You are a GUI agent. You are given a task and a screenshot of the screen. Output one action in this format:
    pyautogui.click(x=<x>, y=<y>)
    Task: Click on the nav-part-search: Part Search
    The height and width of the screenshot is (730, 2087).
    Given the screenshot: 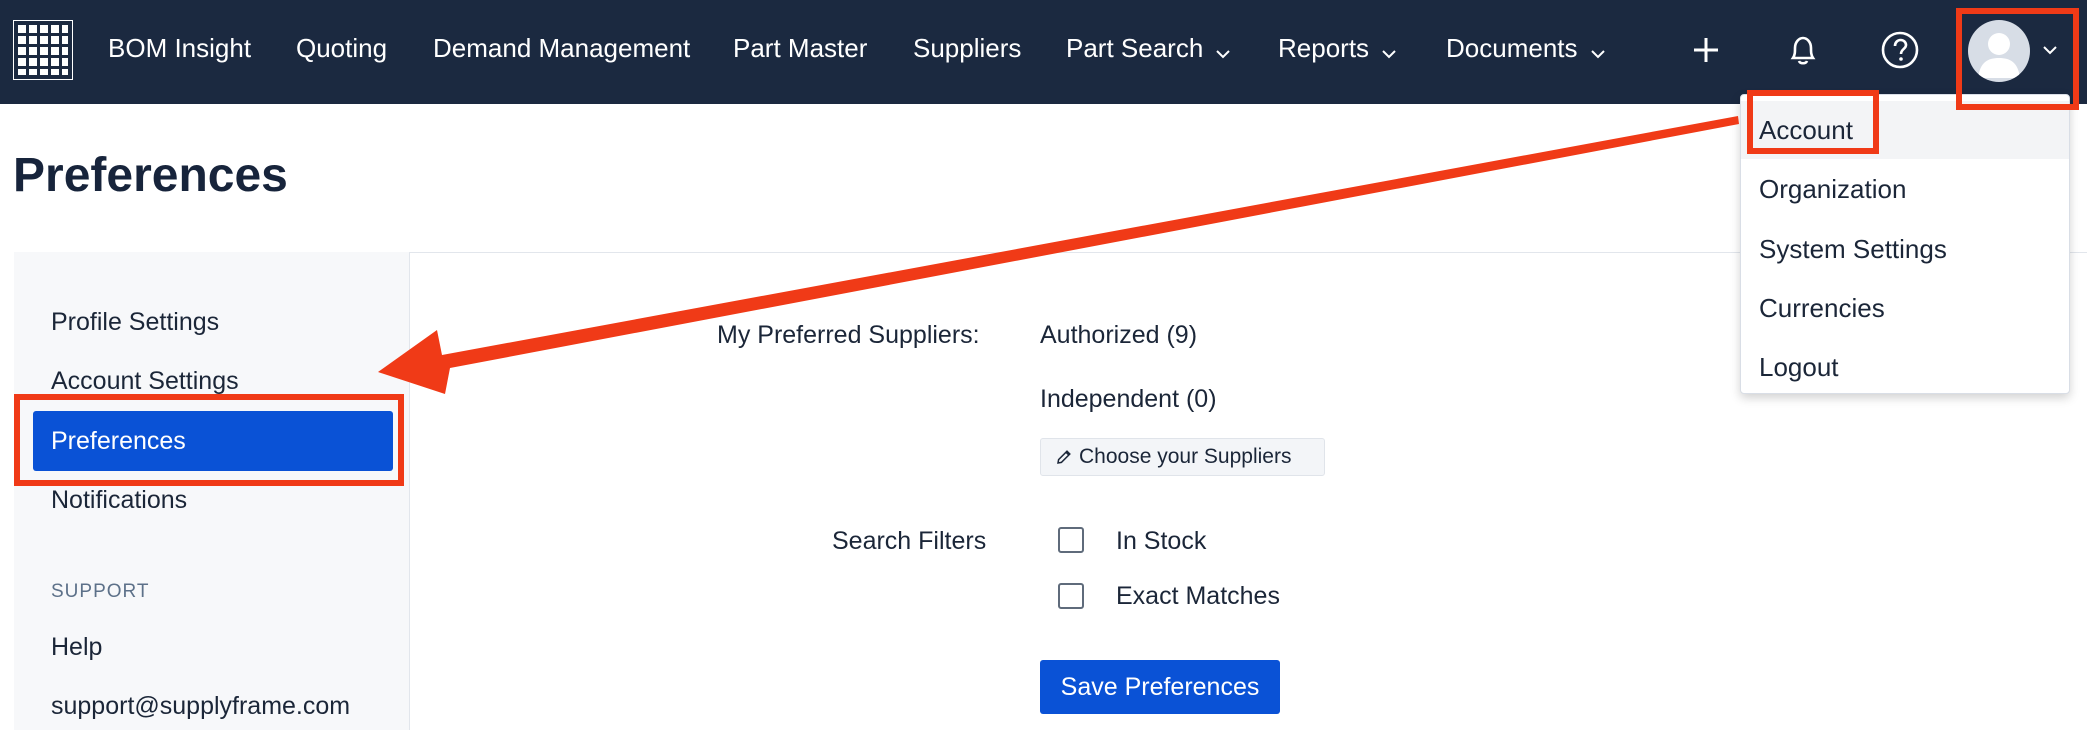 What is the action you would take?
    pyautogui.click(x=1148, y=52)
    